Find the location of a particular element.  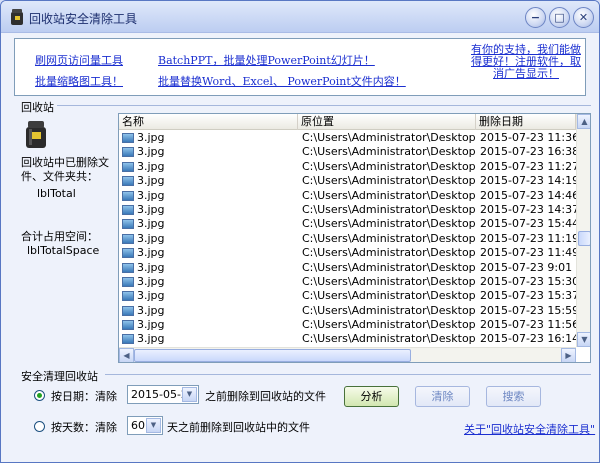

vertical-scroll-thumb is located at coordinates (584, 238).